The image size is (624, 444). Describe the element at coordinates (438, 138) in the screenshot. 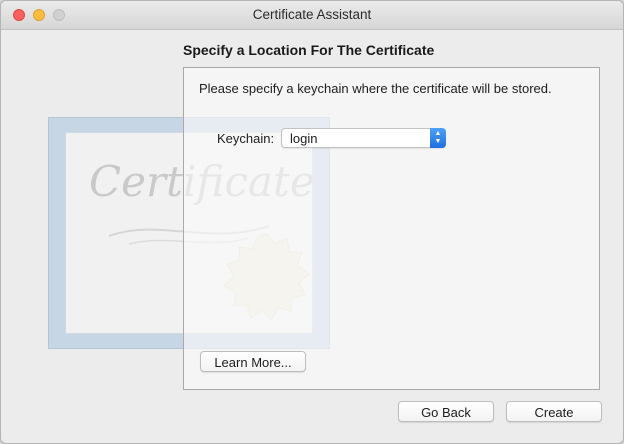

I see `updown-arrows-icon: ▲ ▼` at that location.